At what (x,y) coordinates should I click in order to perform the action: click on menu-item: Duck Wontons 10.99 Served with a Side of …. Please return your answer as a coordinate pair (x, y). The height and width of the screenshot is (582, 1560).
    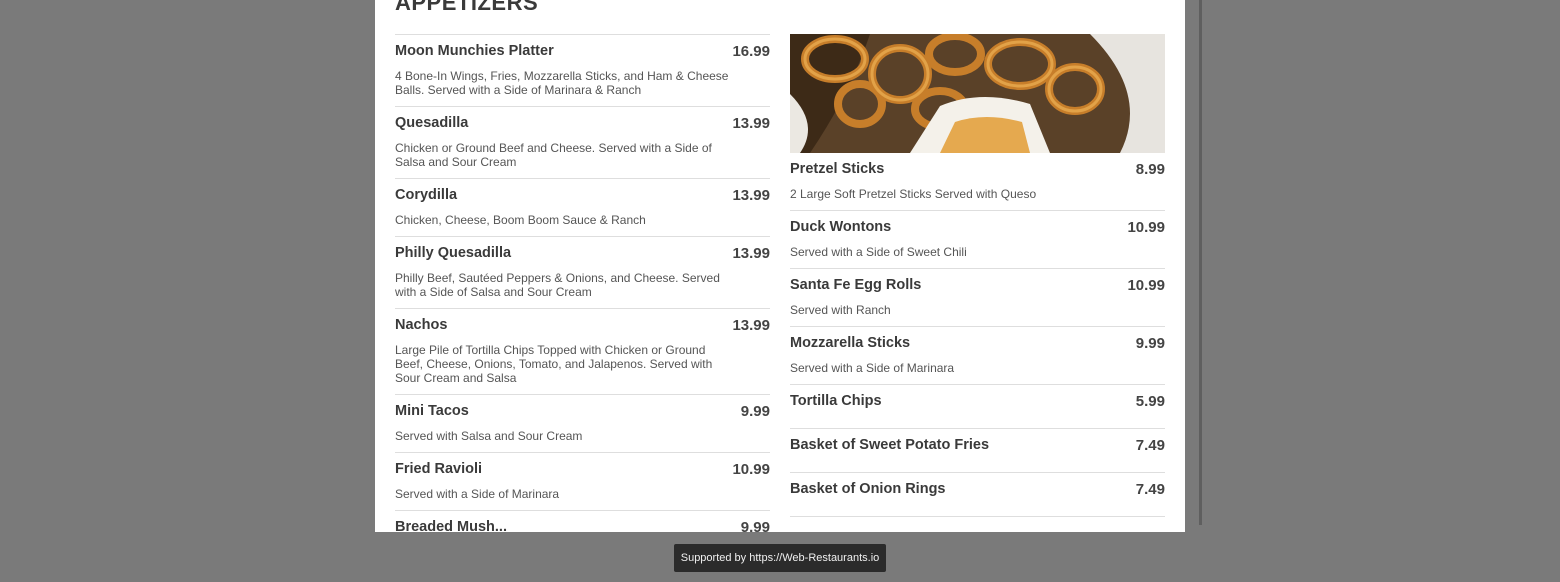
    Looking at the image, I should click on (977, 239).